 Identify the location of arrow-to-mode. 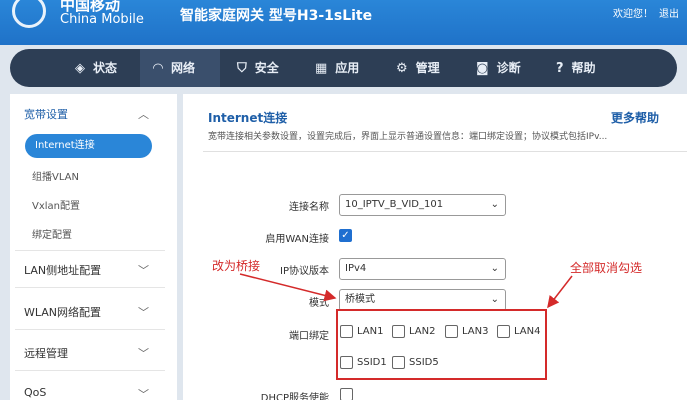
(288, 287).